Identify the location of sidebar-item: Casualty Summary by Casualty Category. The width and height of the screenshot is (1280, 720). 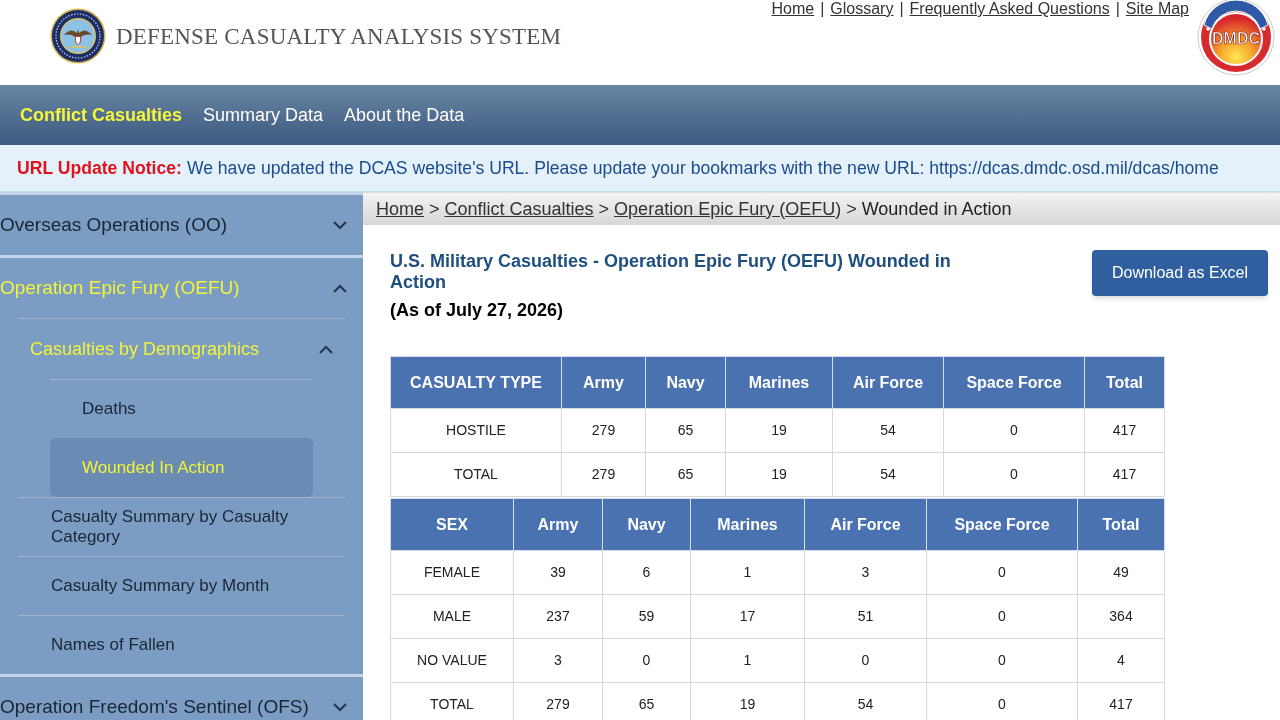
(181, 526).